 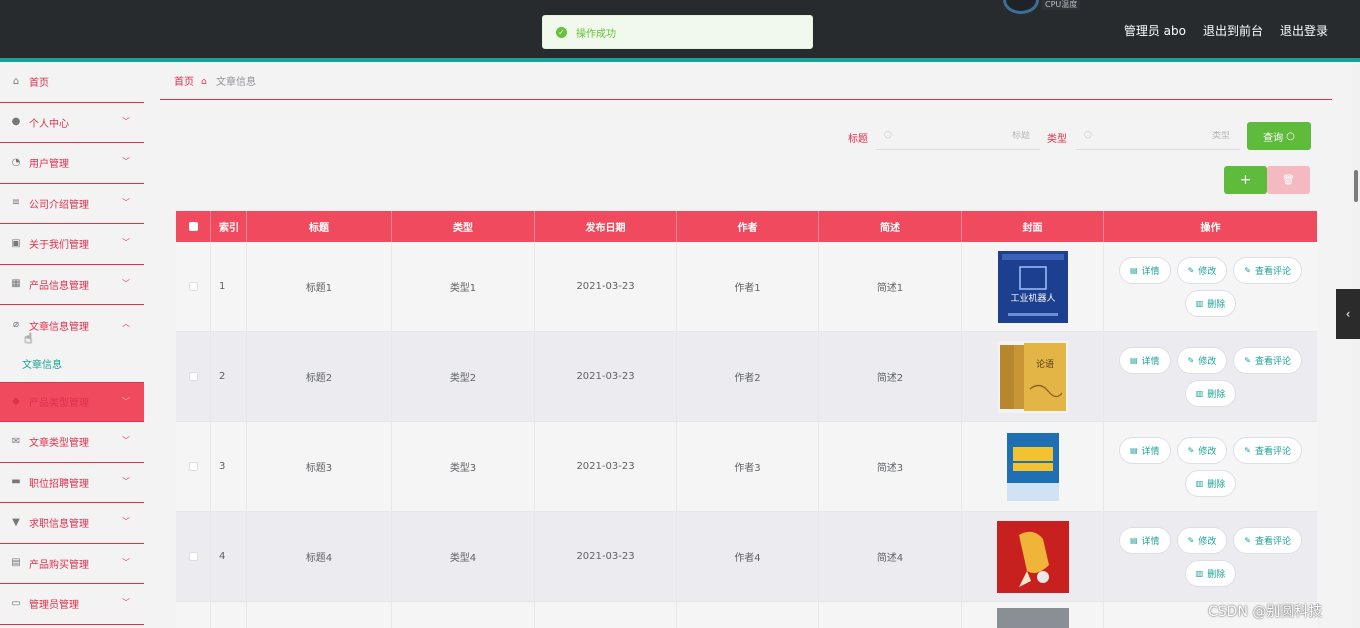 What do you see at coordinates (72, 163) in the screenshot?
I see `sidebar-item-users: ◔ 用户管理 ﹀` at bounding box center [72, 163].